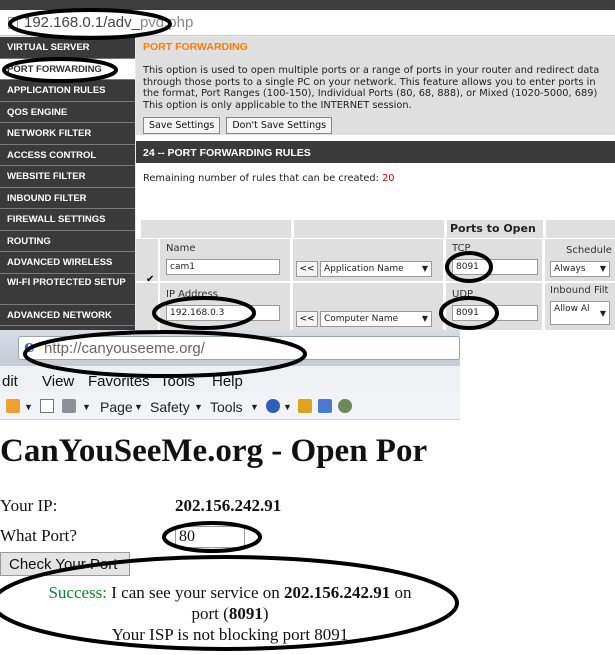  What do you see at coordinates (192, 294) in the screenshot?
I see `ip-address-label: IP Address` at bounding box center [192, 294].